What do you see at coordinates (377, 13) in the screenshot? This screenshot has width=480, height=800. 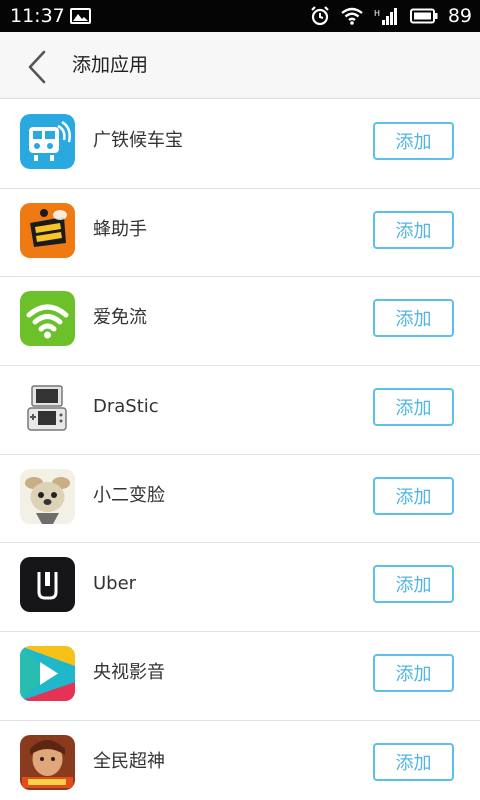 I see `svg-text: H` at bounding box center [377, 13].